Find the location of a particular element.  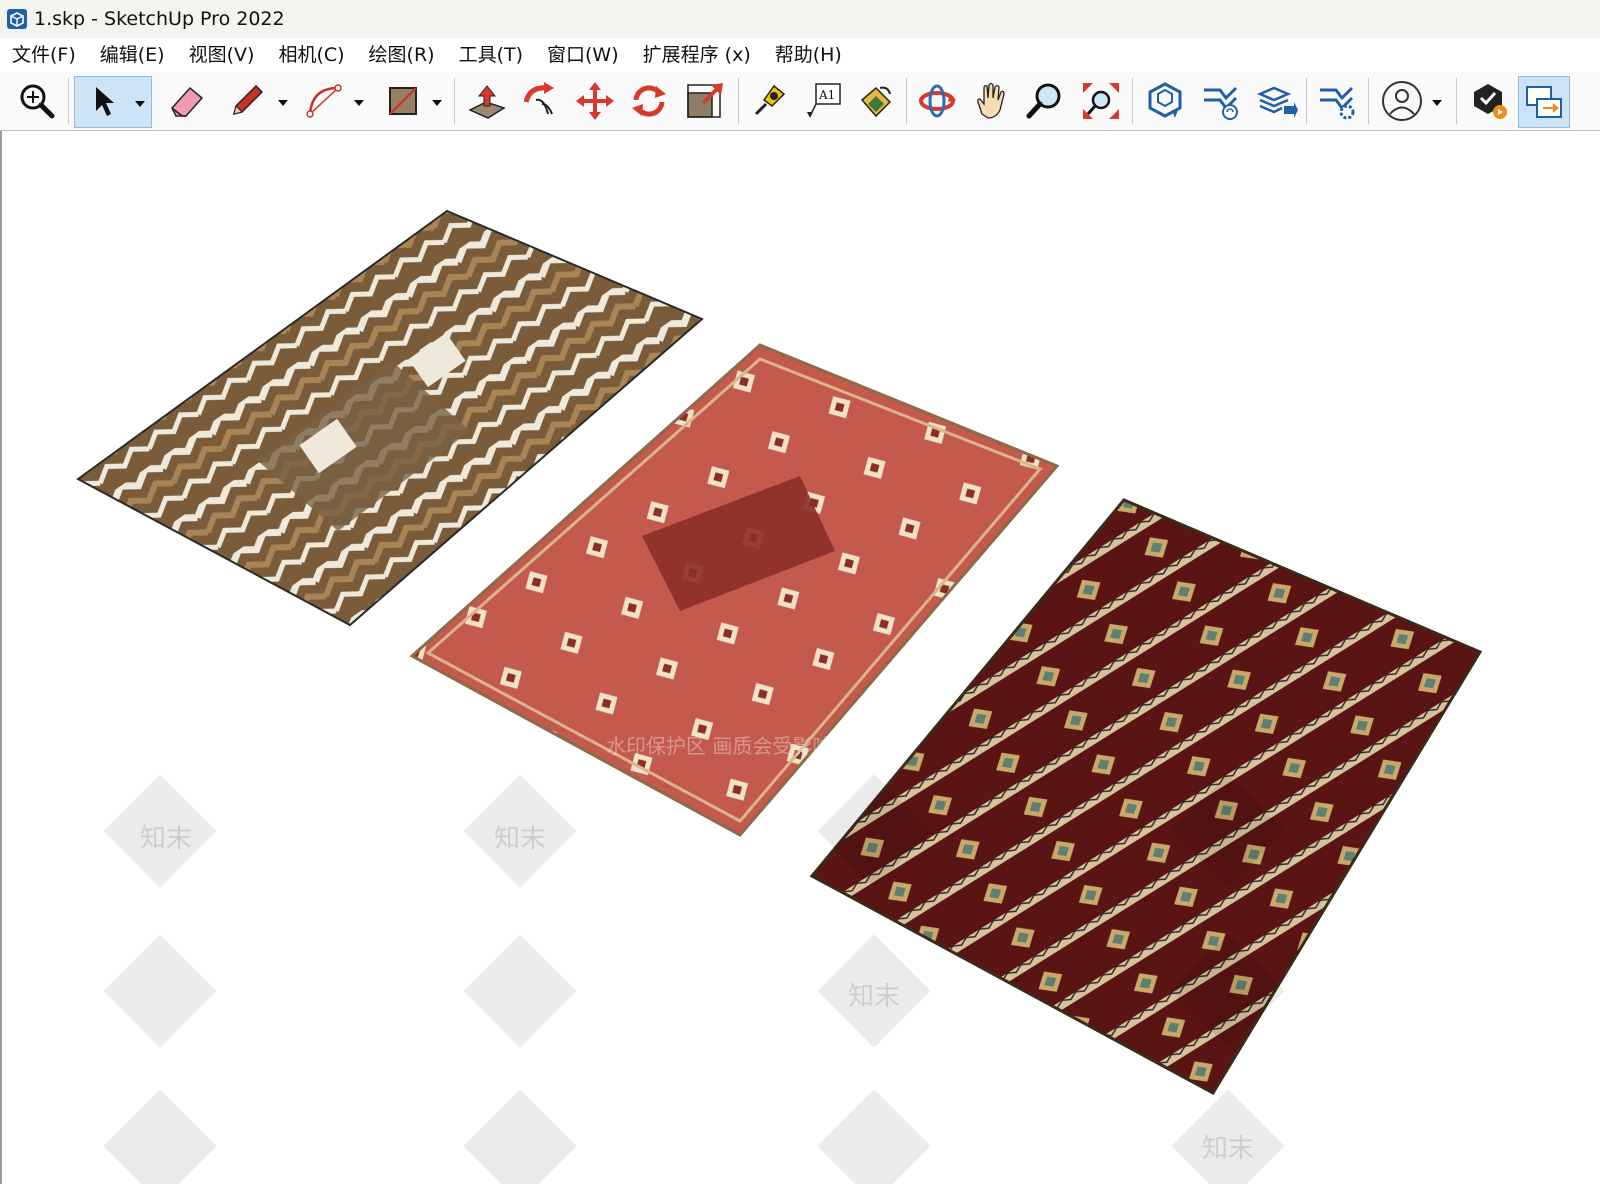

sync-panel-icon is located at coordinates (1544, 102).